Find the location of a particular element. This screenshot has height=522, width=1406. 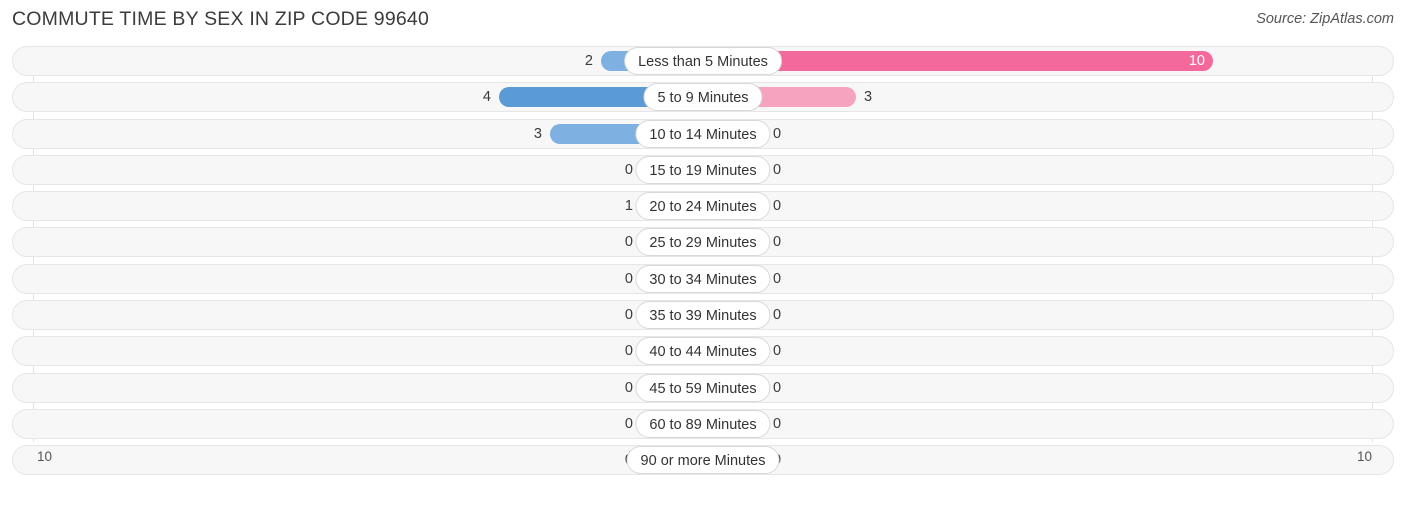

bar-row: 0 0 30 to 34 Minutes is located at coordinates (703, 278).